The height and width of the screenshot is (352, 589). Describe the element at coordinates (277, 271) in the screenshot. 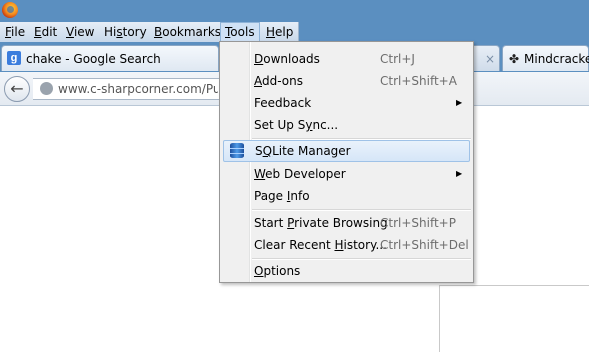

I see `menu-item-label: Options` at that location.